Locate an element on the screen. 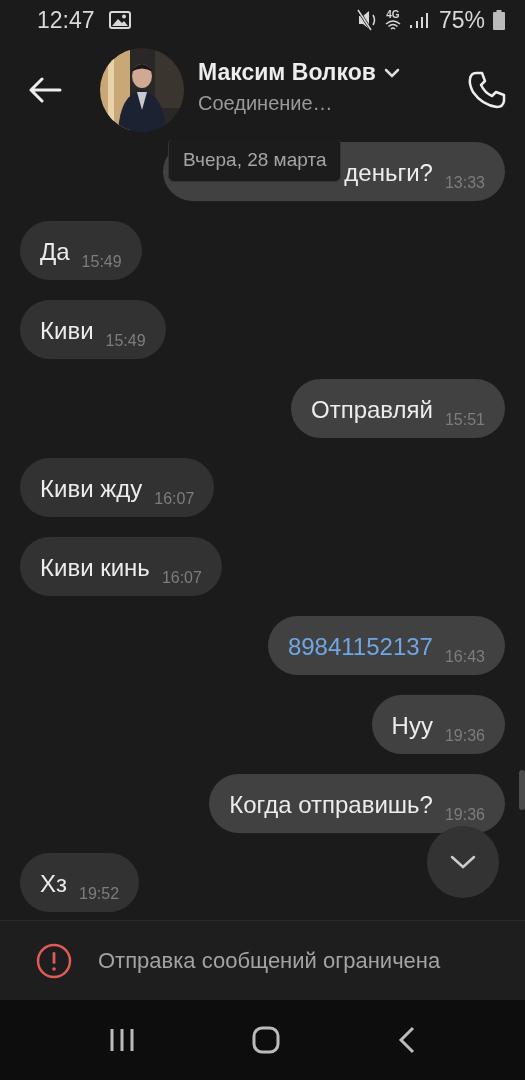  message-text: Отправляй is located at coordinates (372, 410).